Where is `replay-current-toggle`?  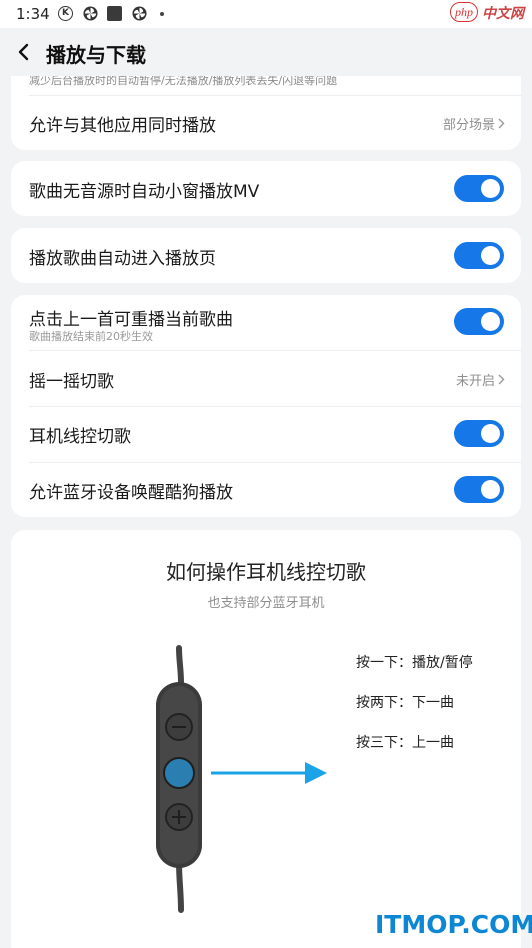
replay-current-toggle is located at coordinates (479, 321).